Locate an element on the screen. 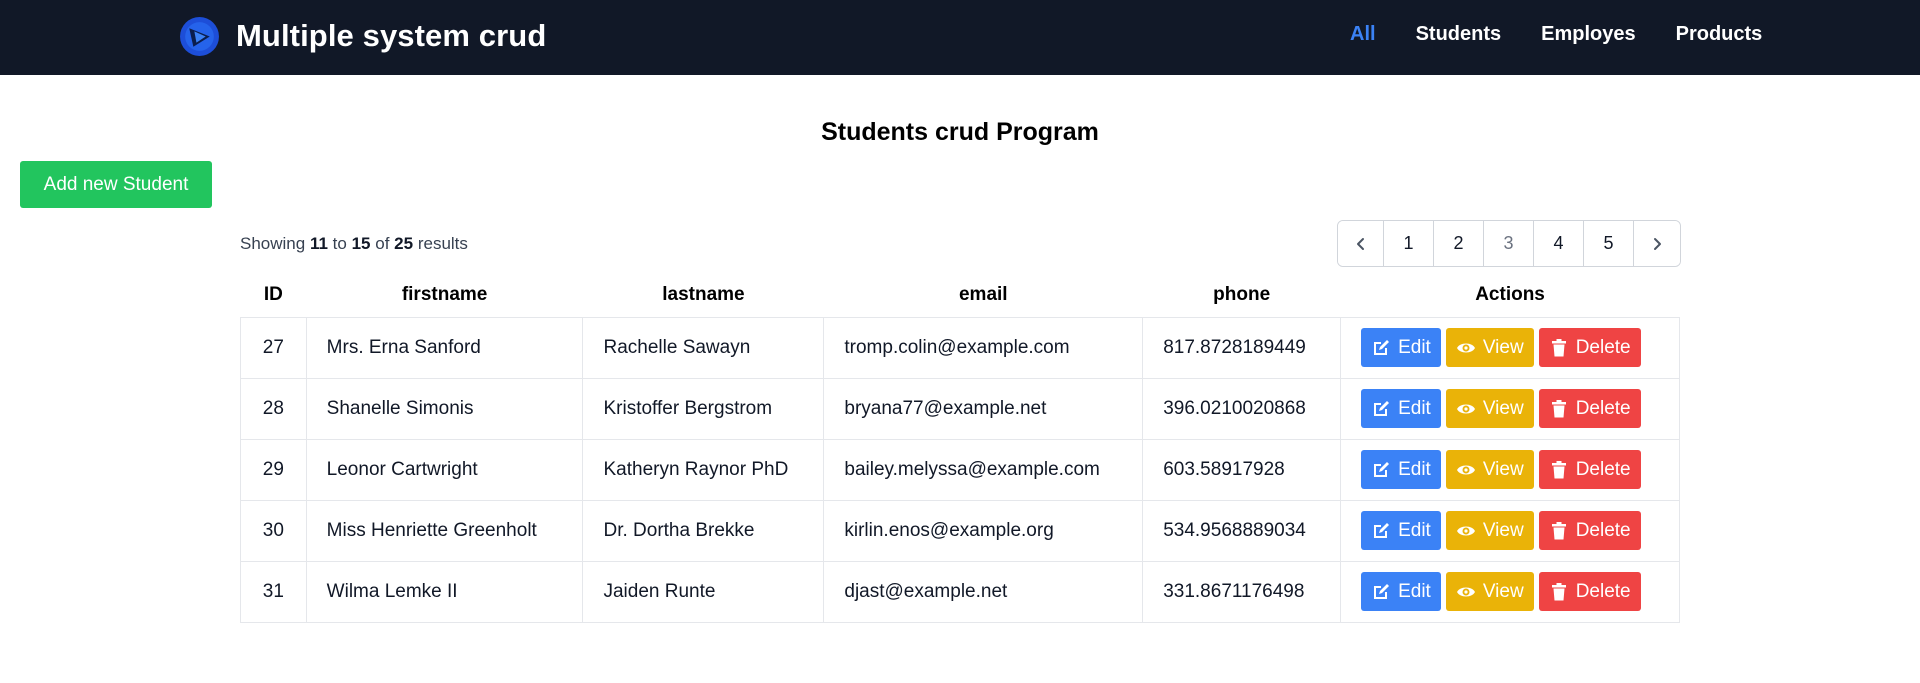  nav-link-students: Students is located at coordinates (1459, 34).